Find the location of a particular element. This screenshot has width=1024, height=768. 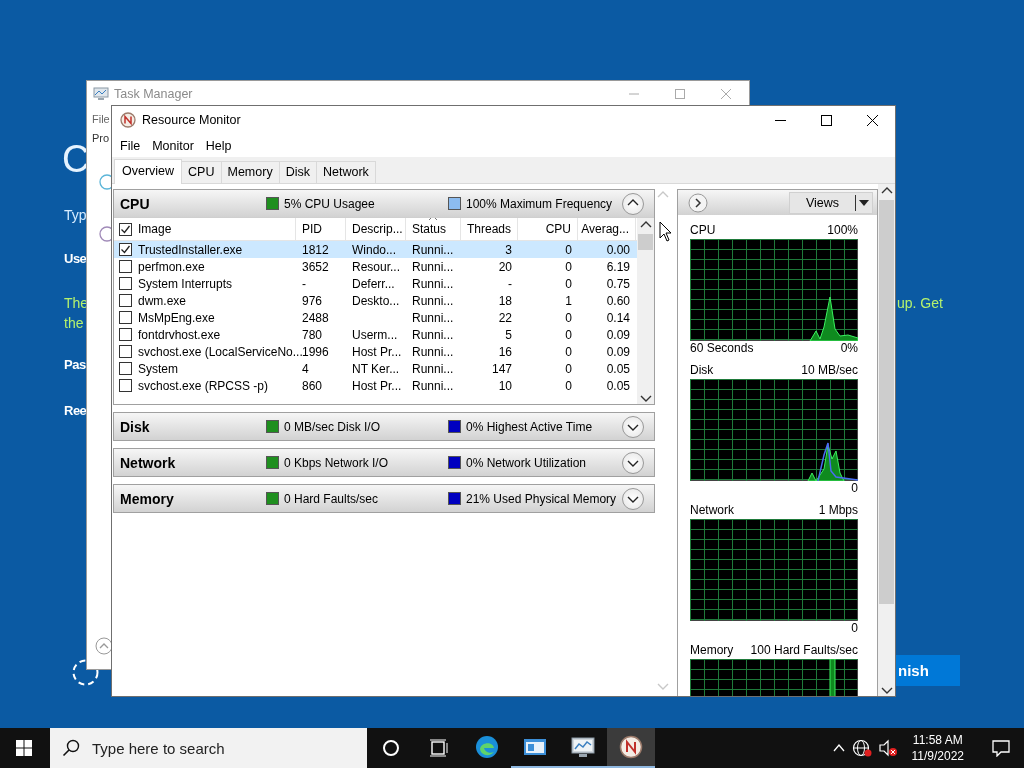

tab: Overview is located at coordinates (148, 171).